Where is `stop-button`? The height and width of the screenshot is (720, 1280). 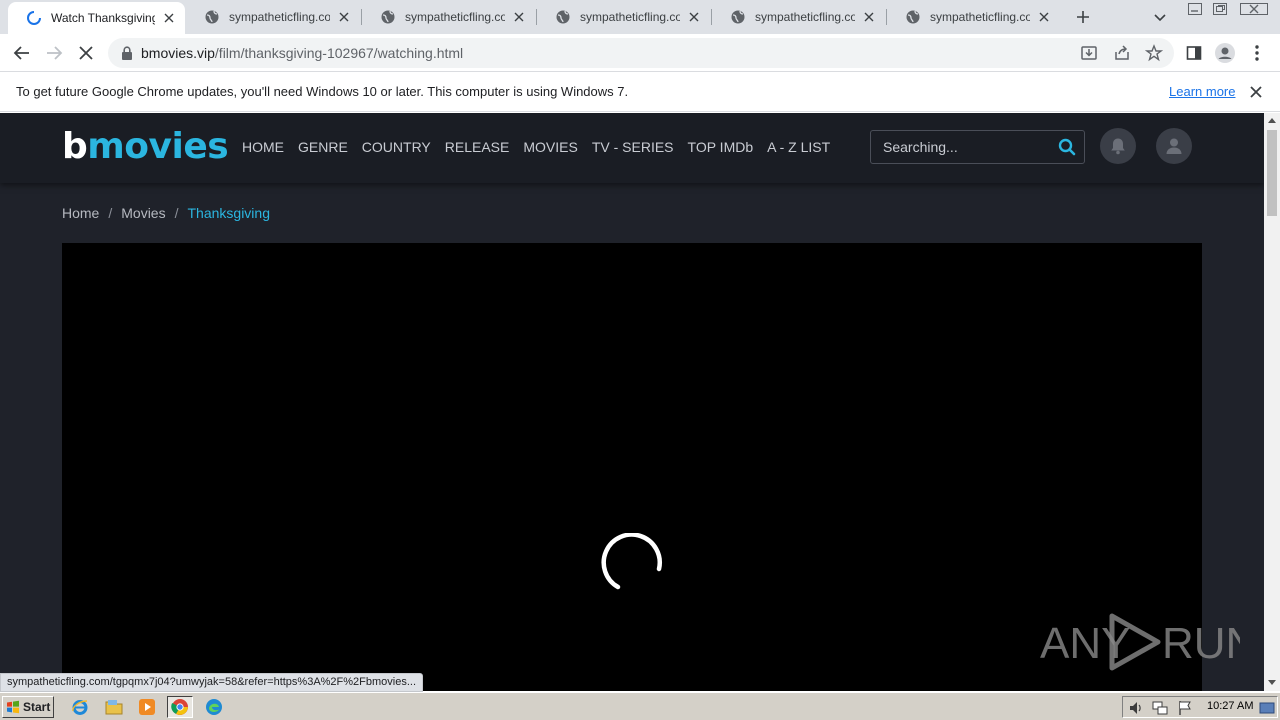 stop-button is located at coordinates (86, 53).